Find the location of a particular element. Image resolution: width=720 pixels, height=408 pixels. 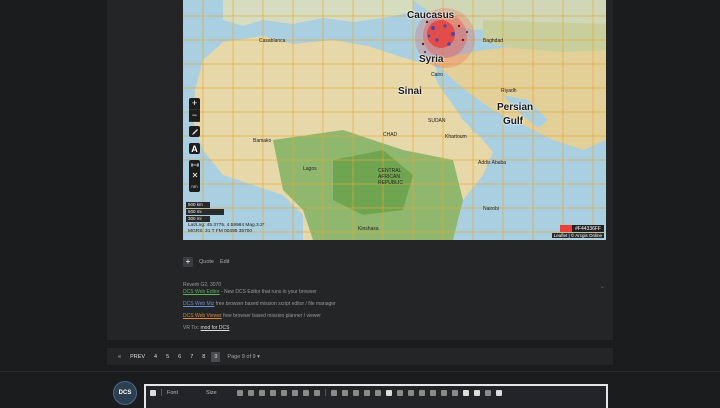

editor-toolbar: Font Size is located at coordinates (326, 392).